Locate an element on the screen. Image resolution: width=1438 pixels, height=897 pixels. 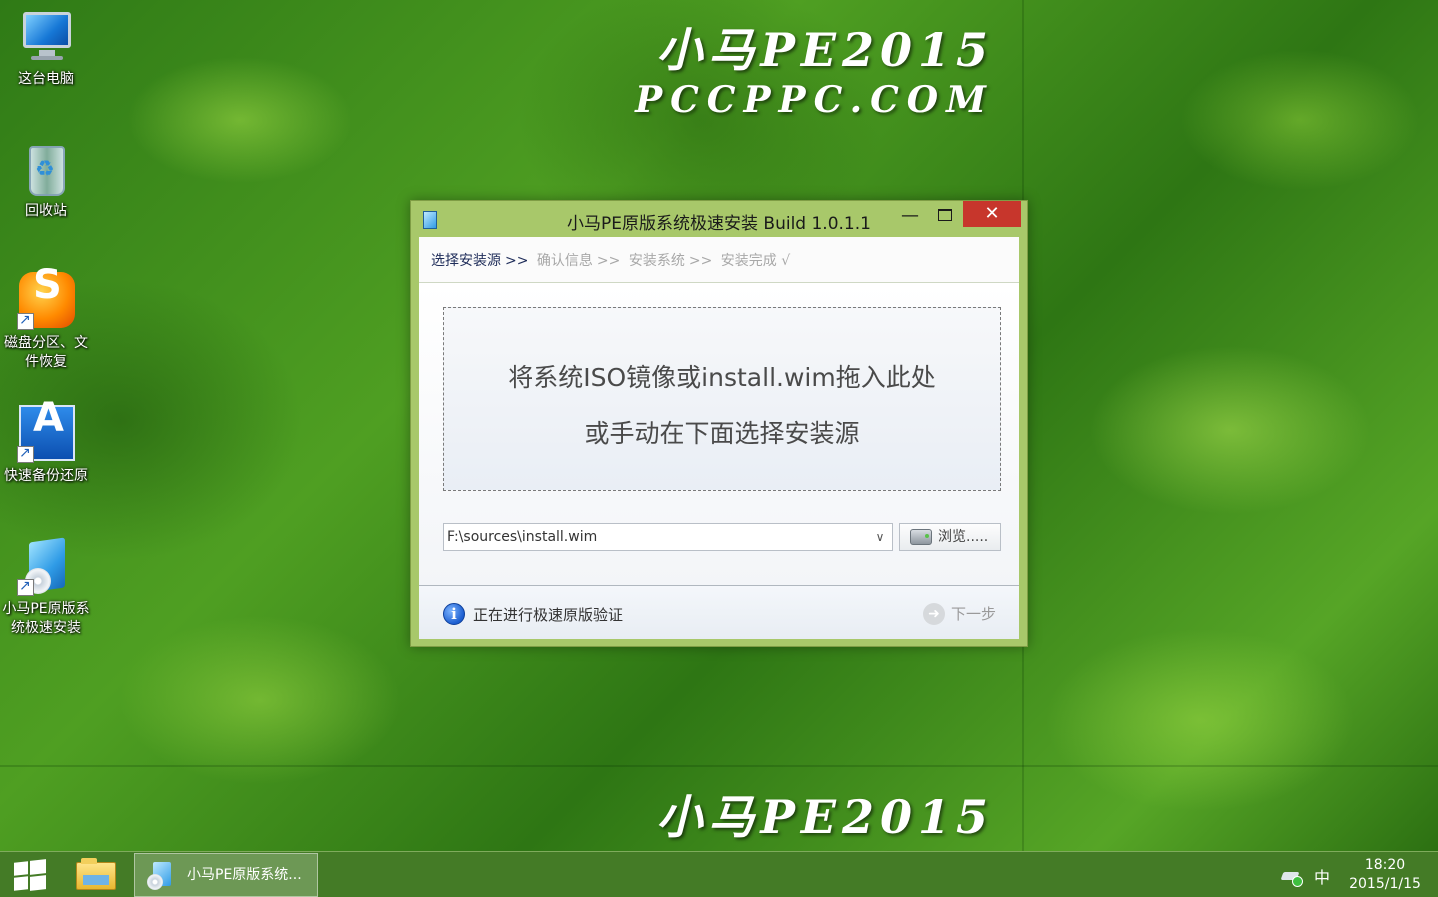
folder-icon is located at coordinates (96, 874).